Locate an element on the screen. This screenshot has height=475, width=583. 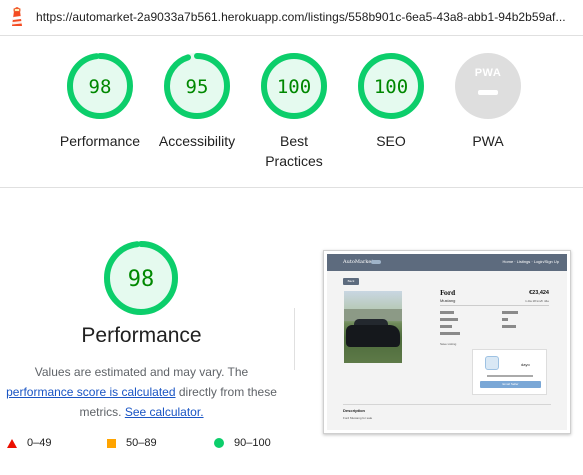
performance-score-link: performance score is calculated is located at coordinates (90, 392).